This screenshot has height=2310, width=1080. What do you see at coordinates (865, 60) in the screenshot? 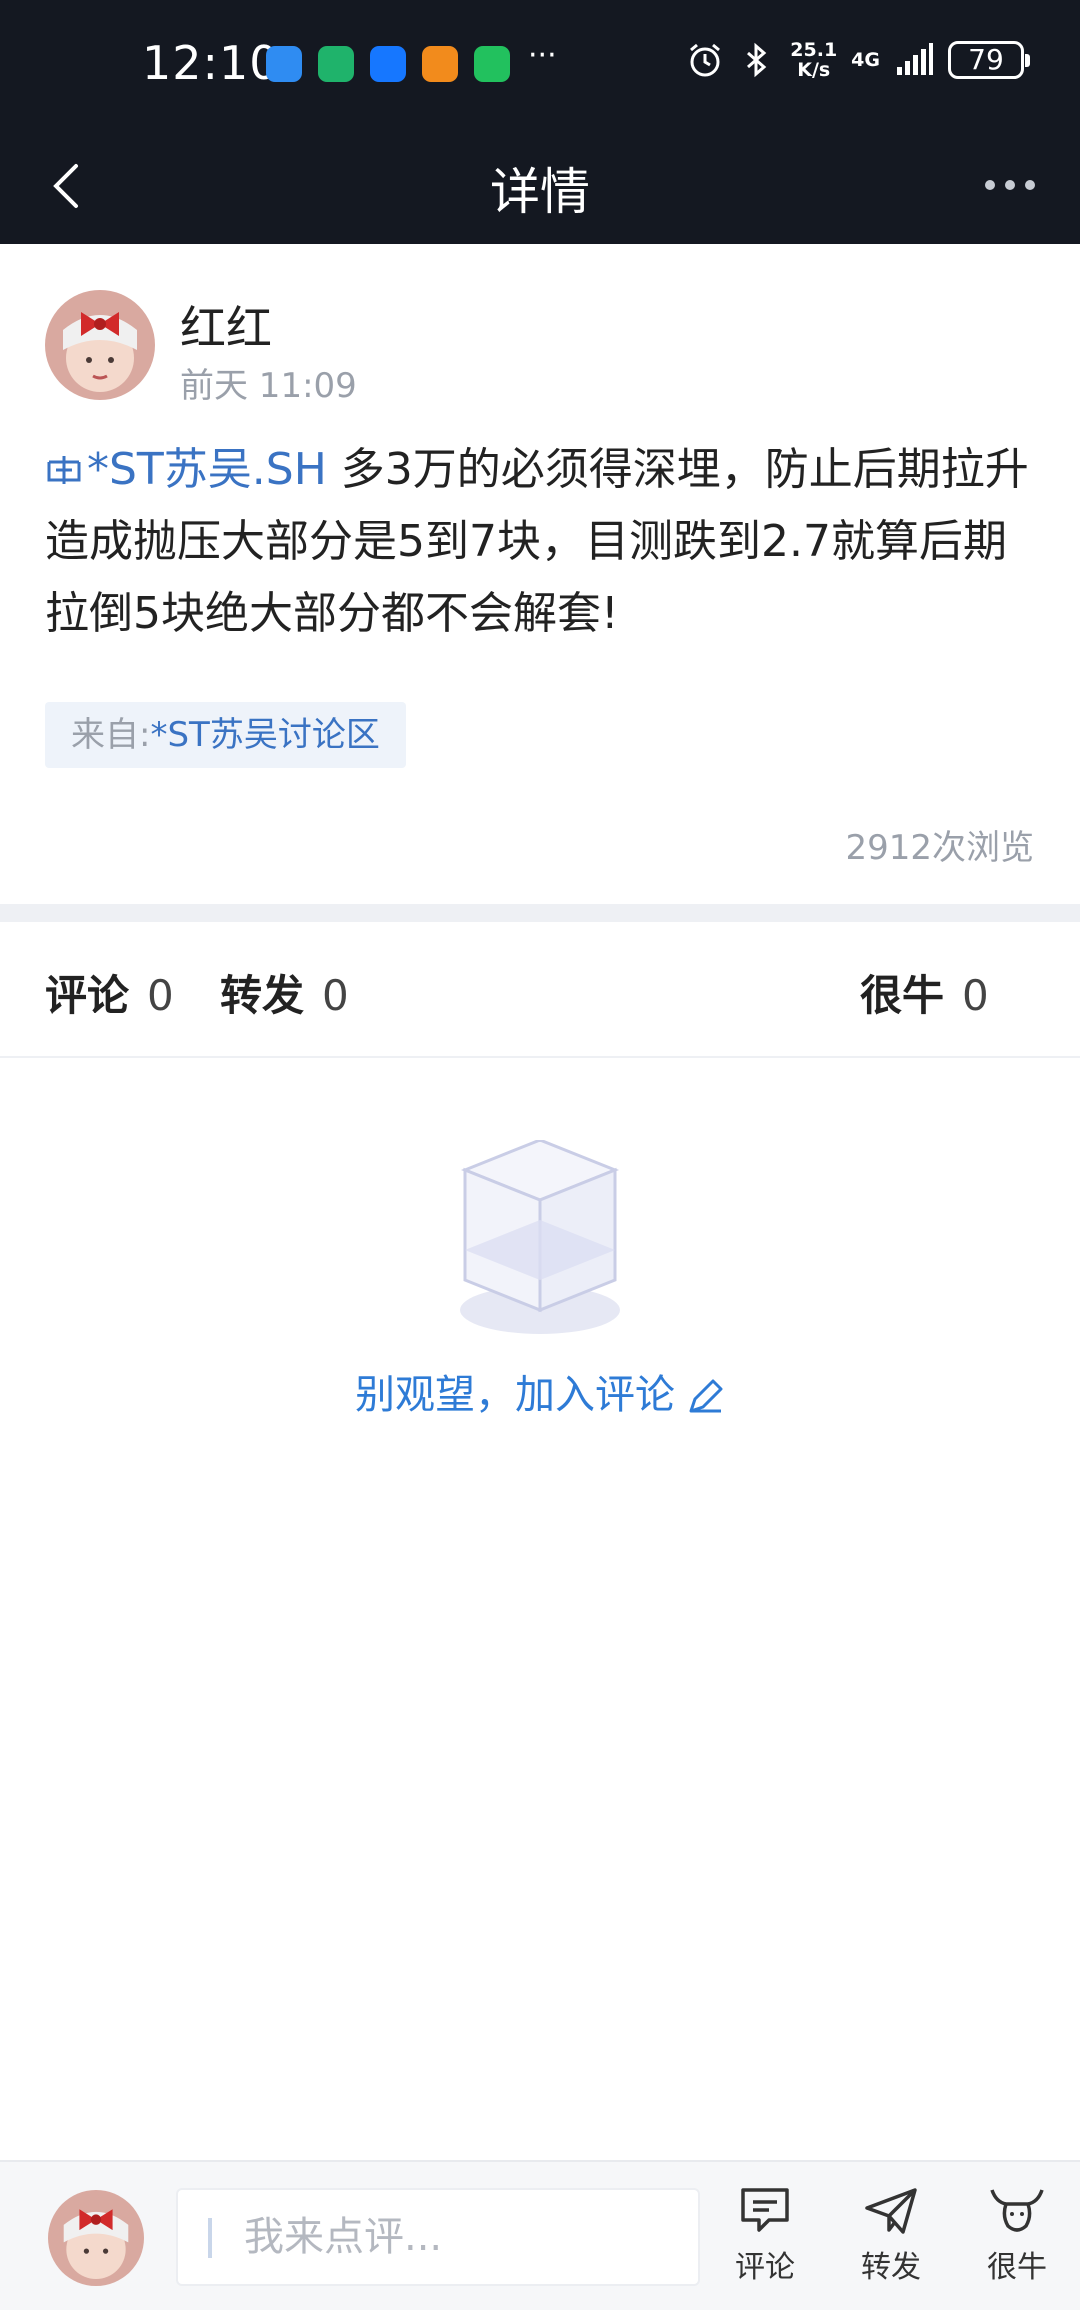
I see `network-type: 4G` at bounding box center [865, 60].